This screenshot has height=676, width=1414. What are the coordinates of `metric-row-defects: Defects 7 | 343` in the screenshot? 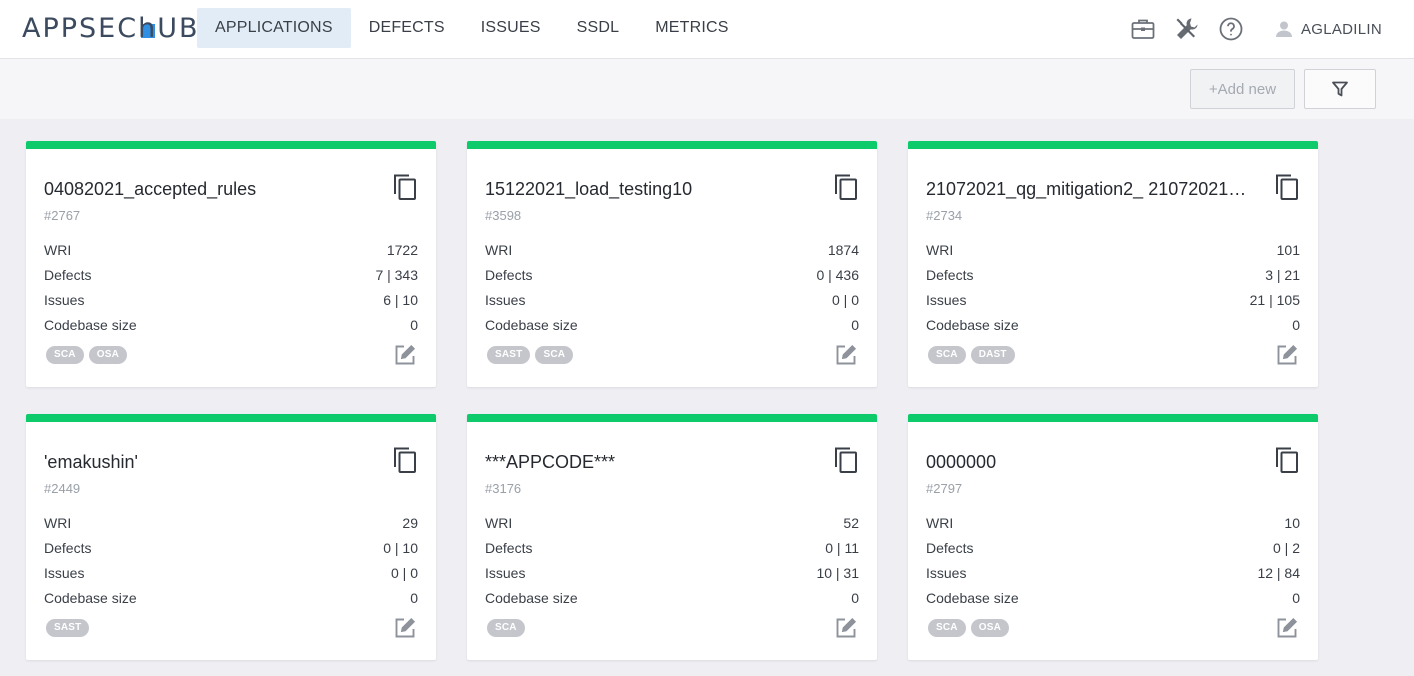 It's located at (231, 275).